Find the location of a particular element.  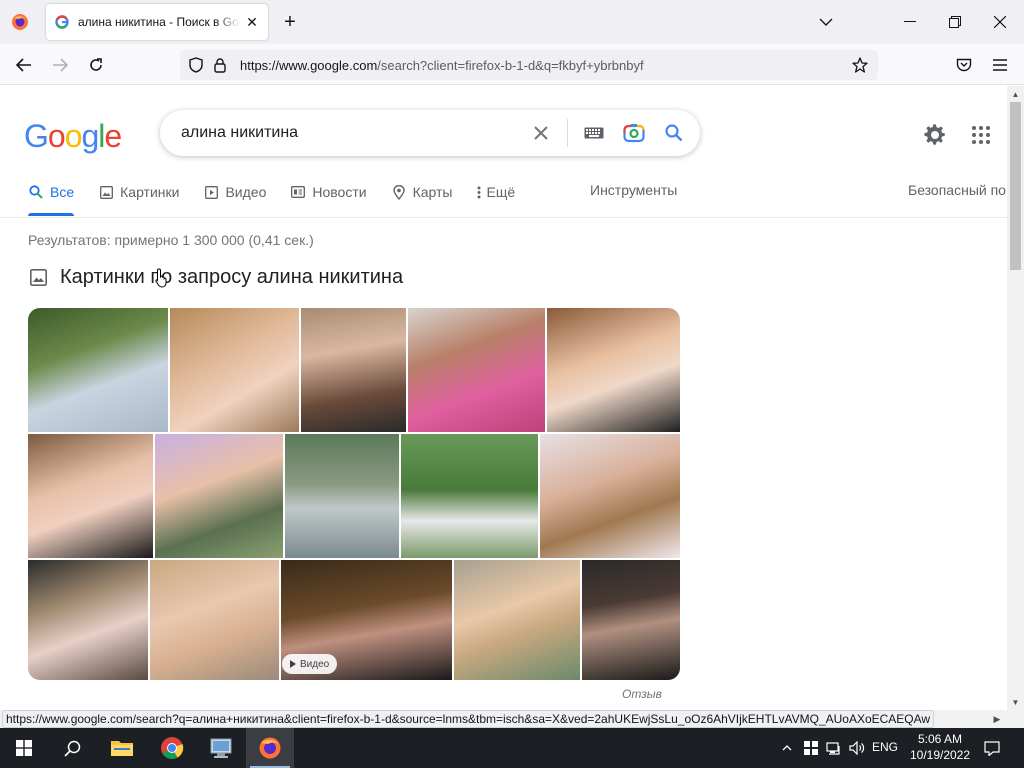

hamburger-menu-icon is located at coordinates (1000, 65).